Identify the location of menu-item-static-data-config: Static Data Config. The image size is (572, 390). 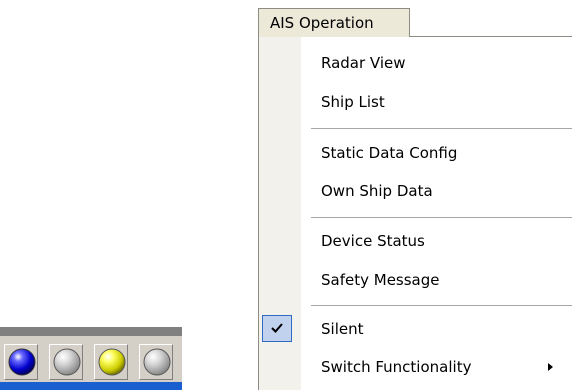
(415, 153).